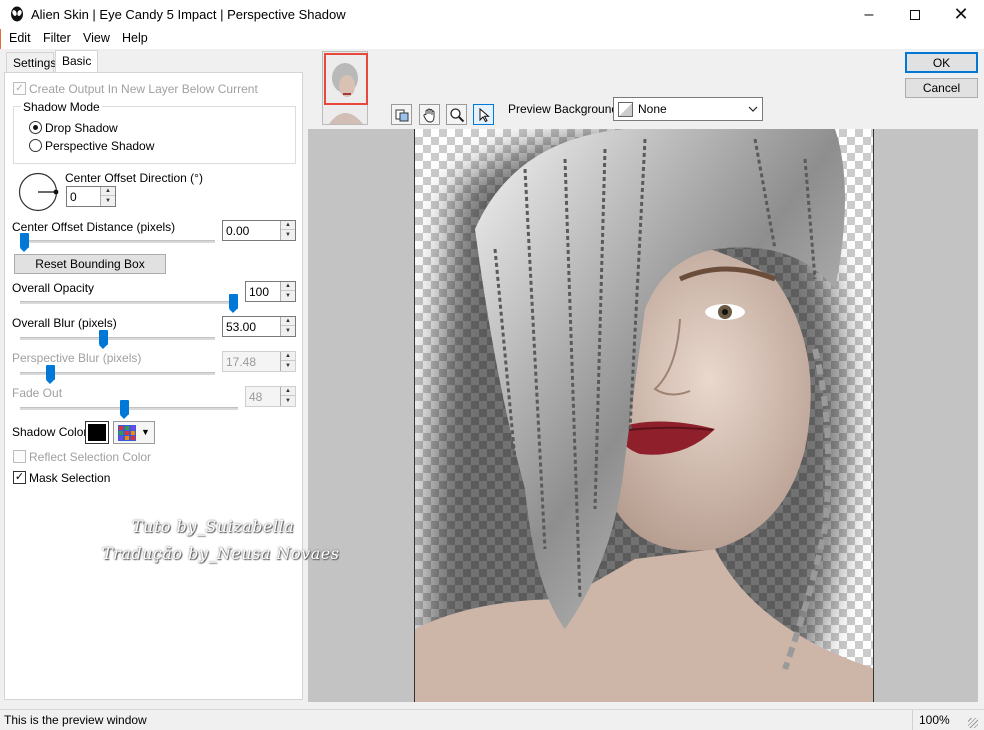 Image resolution: width=984 pixels, height=730 pixels. I want to click on shadow-color-label: Shadow Color, so click(50, 432).